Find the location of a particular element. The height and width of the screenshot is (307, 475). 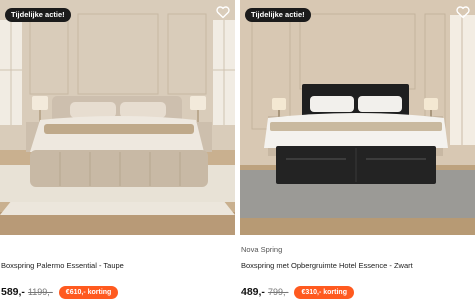

product-brand: Nova Spring is located at coordinates (261, 249).